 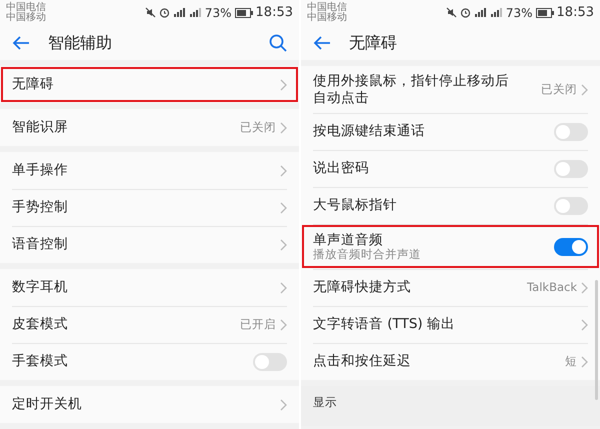 I want to click on settings-row: 文字转语音 (TTS) 输出, so click(x=450, y=324).